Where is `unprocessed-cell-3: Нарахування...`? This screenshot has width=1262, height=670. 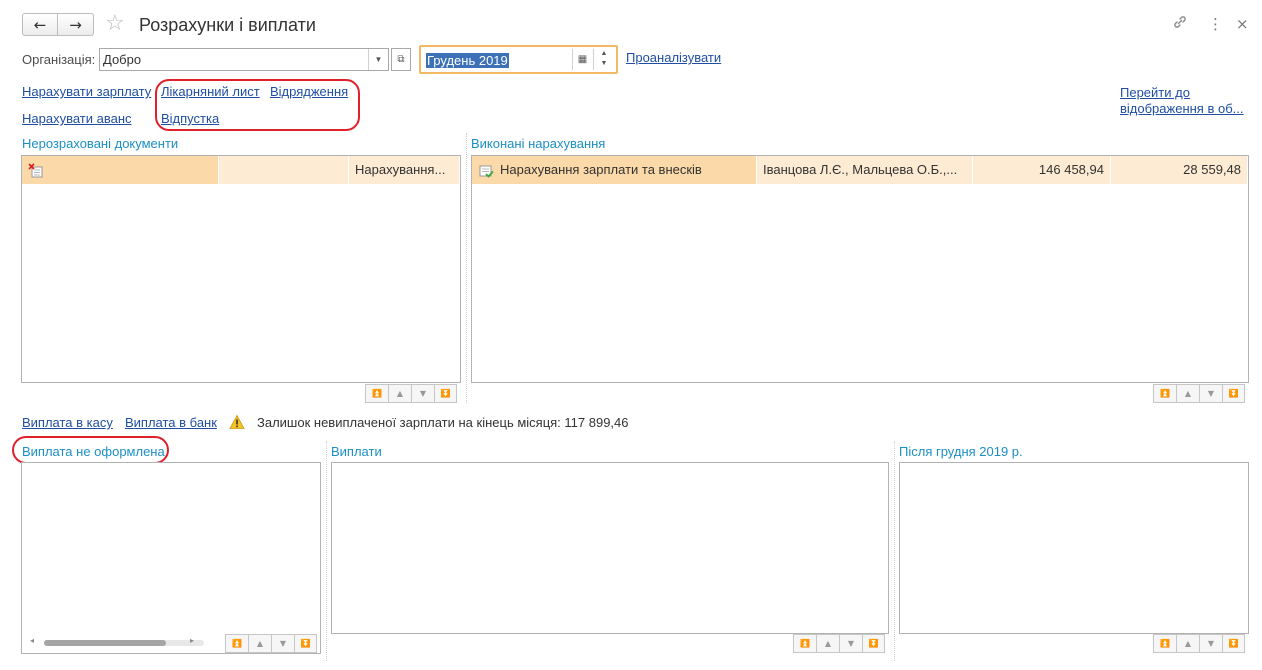 unprocessed-cell-3: Нарахування... is located at coordinates (404, 170).